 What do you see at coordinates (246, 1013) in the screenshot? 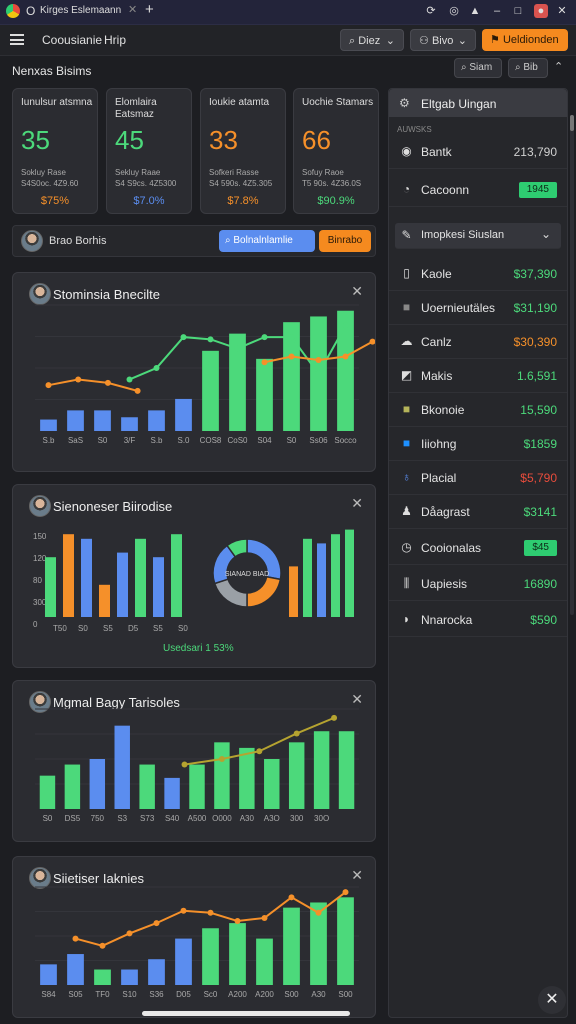
I see `home-indicator` at bounding box center [246, 1013].